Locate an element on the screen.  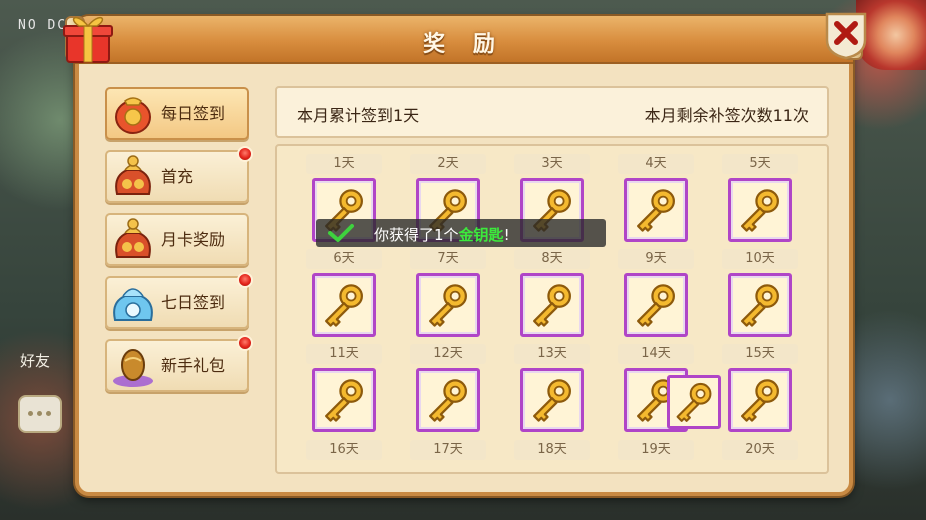
toast-message: 你获得了1个金钥匙! is located at coordinates (442, 234).